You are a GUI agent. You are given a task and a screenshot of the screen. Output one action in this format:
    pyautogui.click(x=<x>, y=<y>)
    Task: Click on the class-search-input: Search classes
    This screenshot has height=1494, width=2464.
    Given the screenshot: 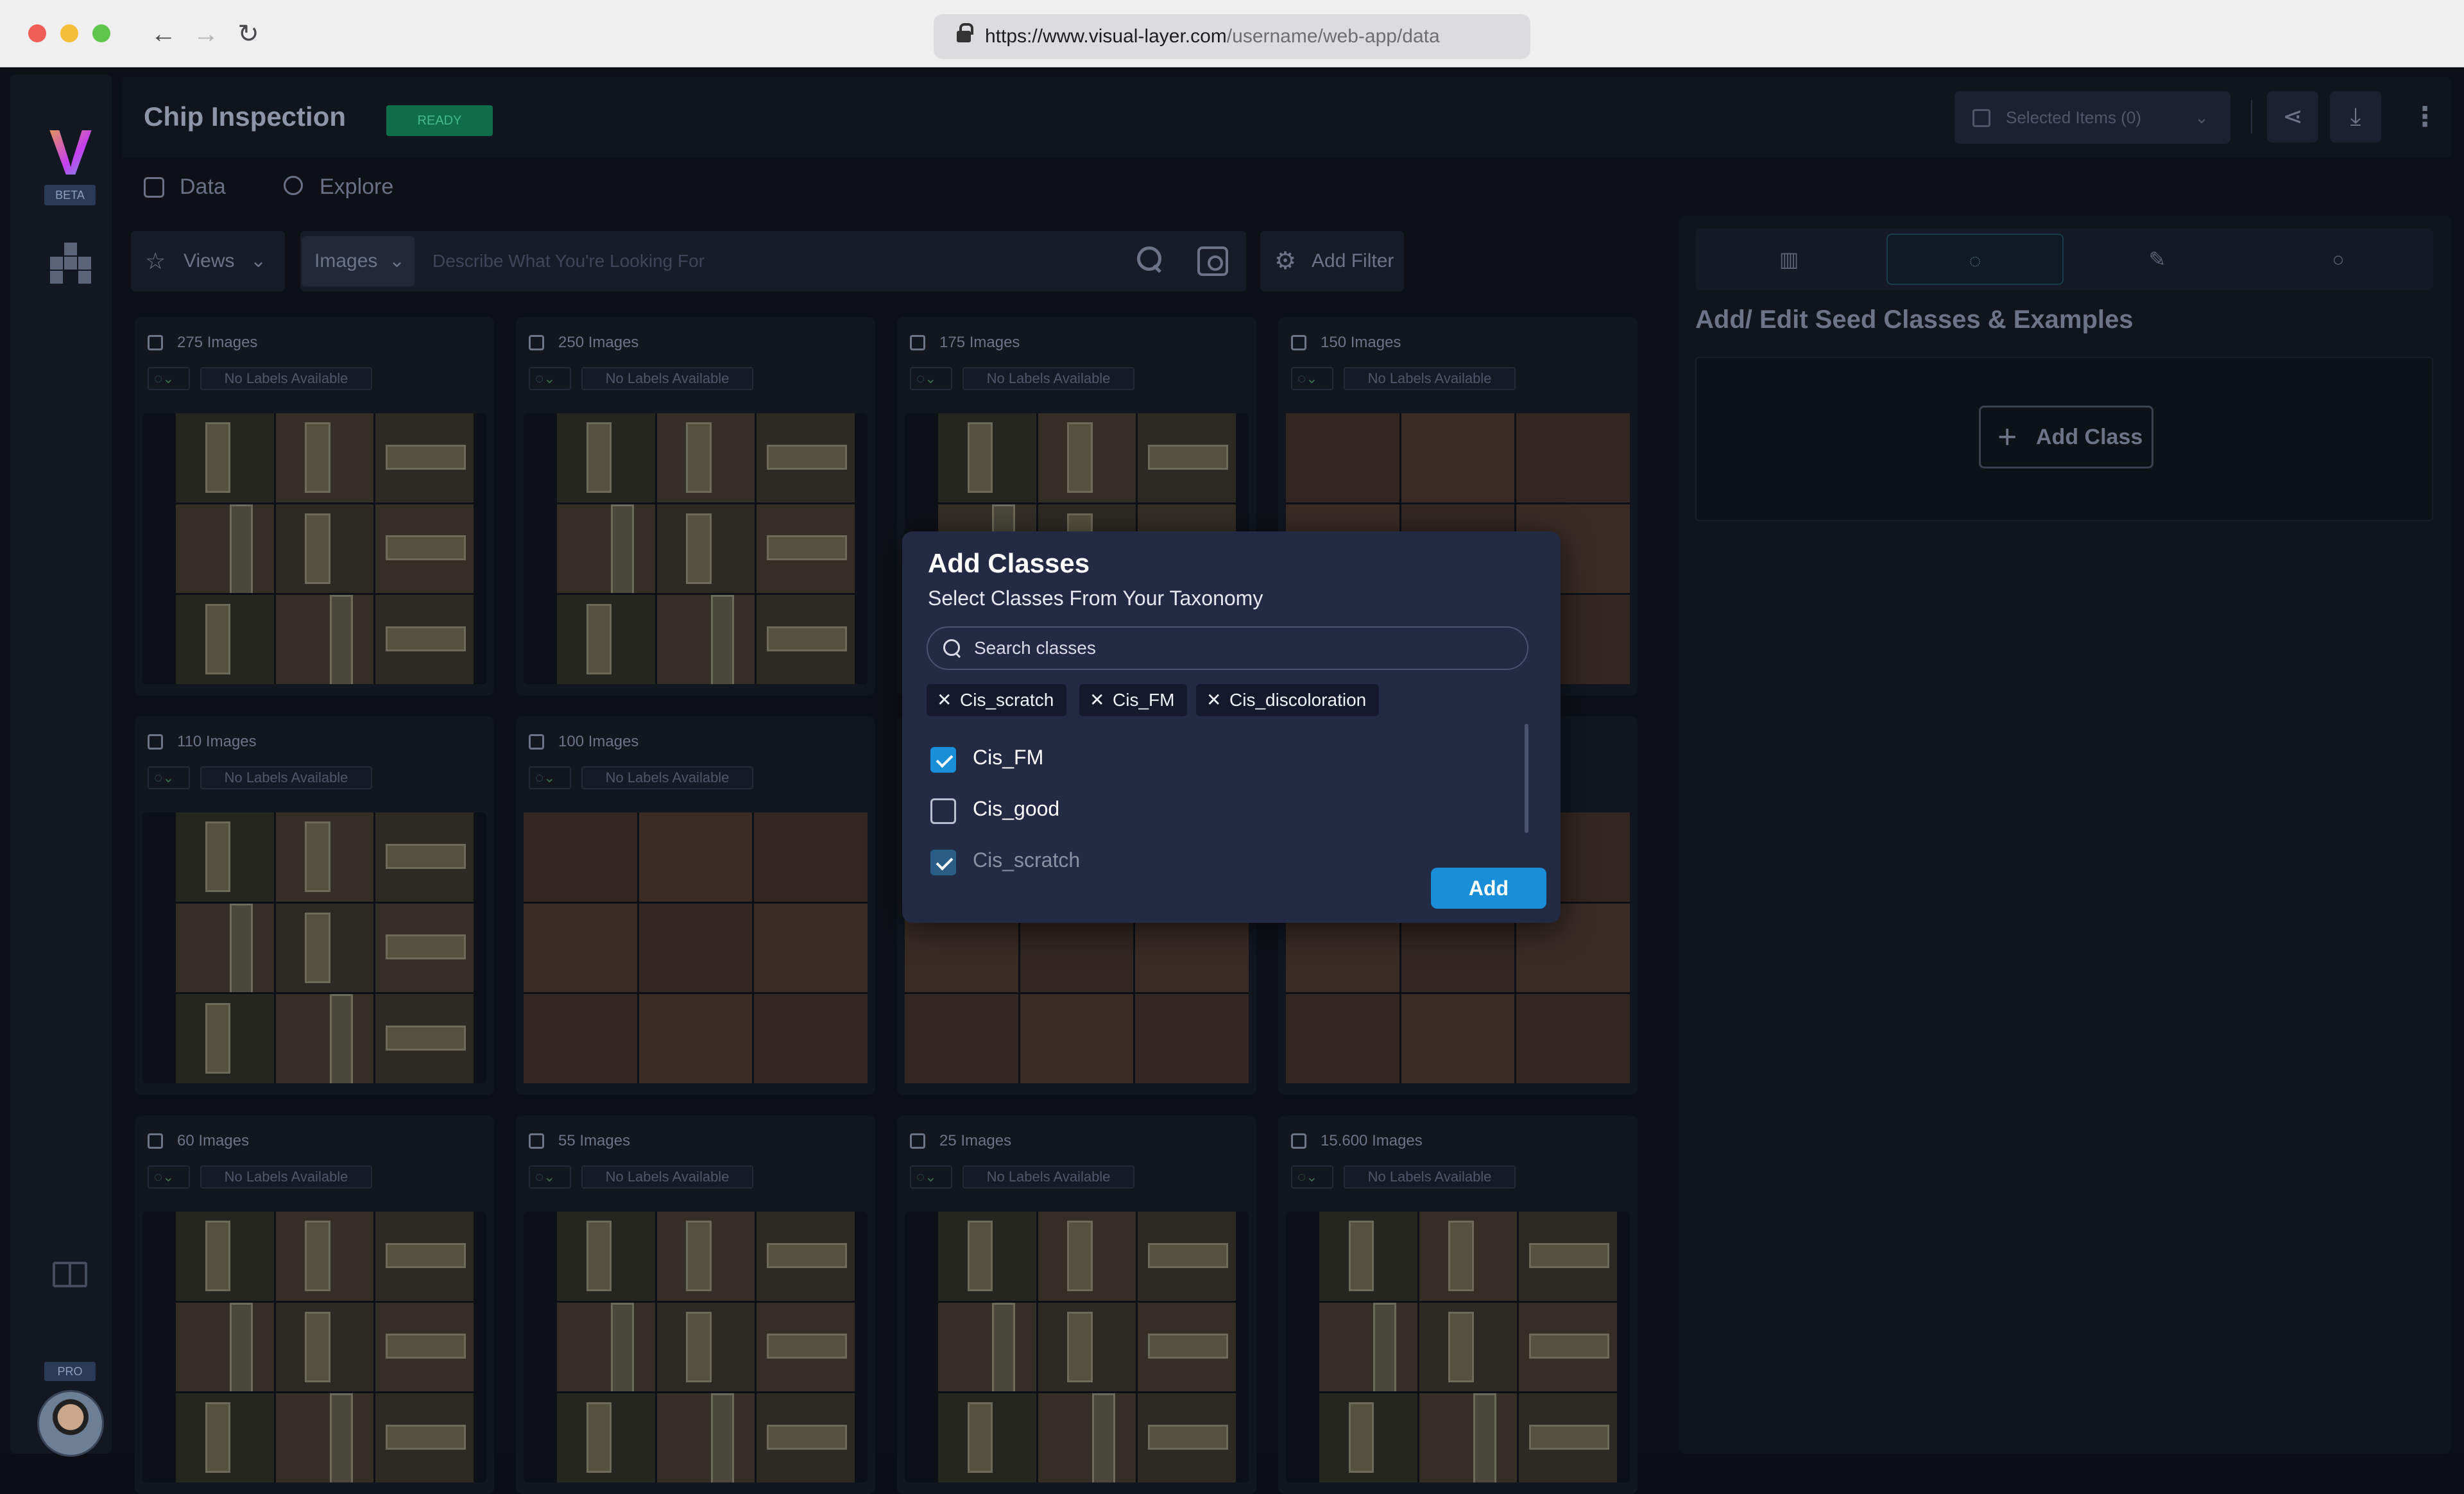 What is the action you would take?
    pyautogui.click(x=1228, y=648)
    